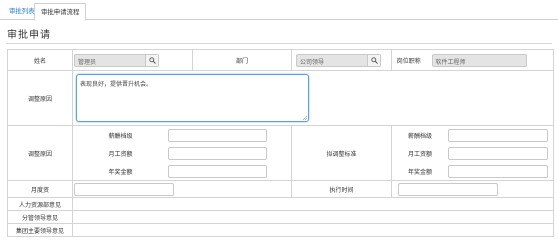 The height and width of the screenshot is (242, 558). Describe the element at coordinates (313, 217) in the screenshot. I see `branch-opinion-cell` at that location.